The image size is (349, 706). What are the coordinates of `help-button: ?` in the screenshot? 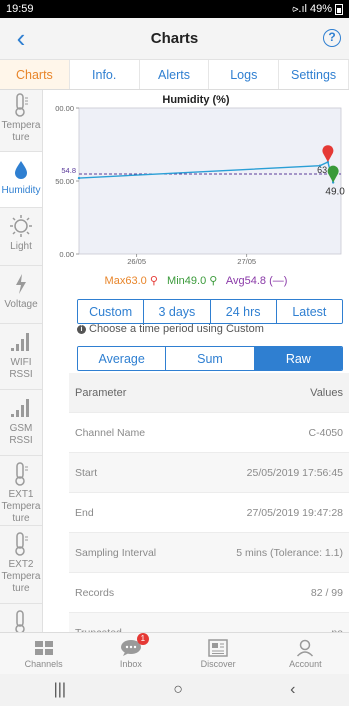 It's located at (332, 38).